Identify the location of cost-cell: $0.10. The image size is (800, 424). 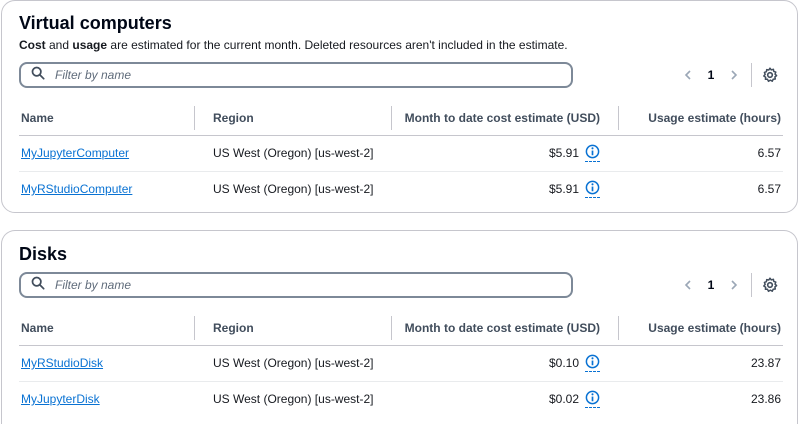
(504, 363).